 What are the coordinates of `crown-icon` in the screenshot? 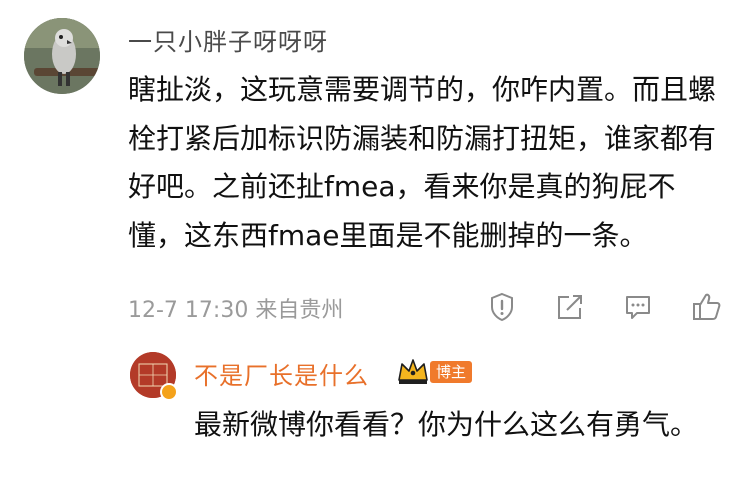 It's located at (413, 373).